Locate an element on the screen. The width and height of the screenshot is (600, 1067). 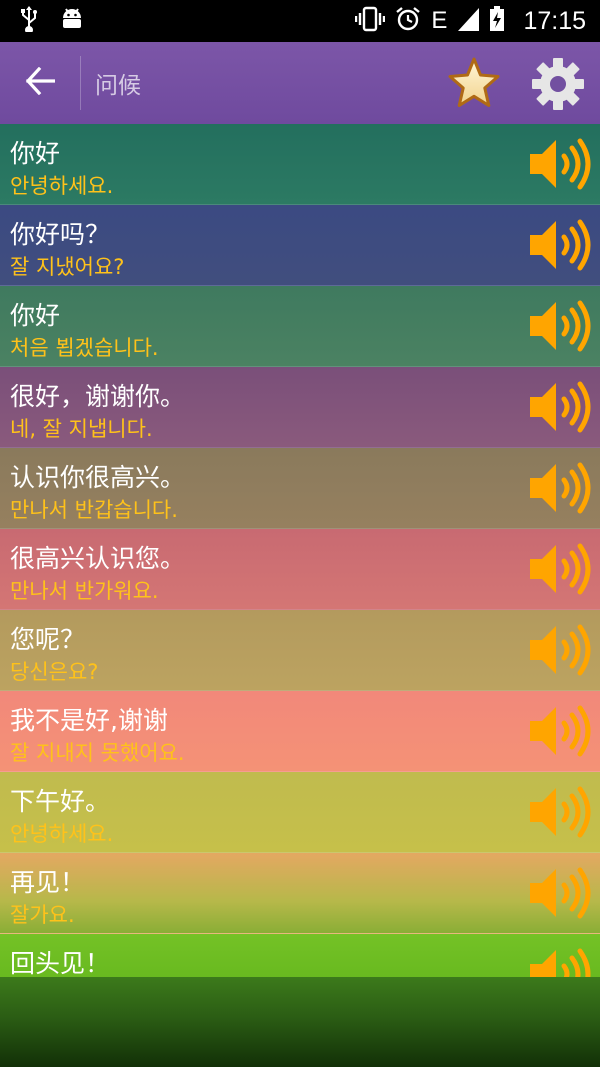
phrase-row: 回头见！ is located at coordinates (300, 955).